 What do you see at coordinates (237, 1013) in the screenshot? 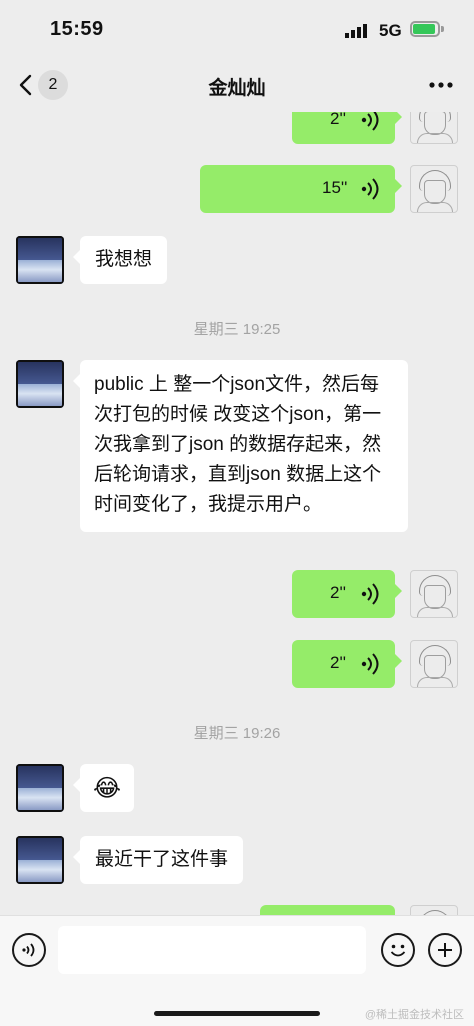
I see `home-indicator` at bounding box center [237, 1013].